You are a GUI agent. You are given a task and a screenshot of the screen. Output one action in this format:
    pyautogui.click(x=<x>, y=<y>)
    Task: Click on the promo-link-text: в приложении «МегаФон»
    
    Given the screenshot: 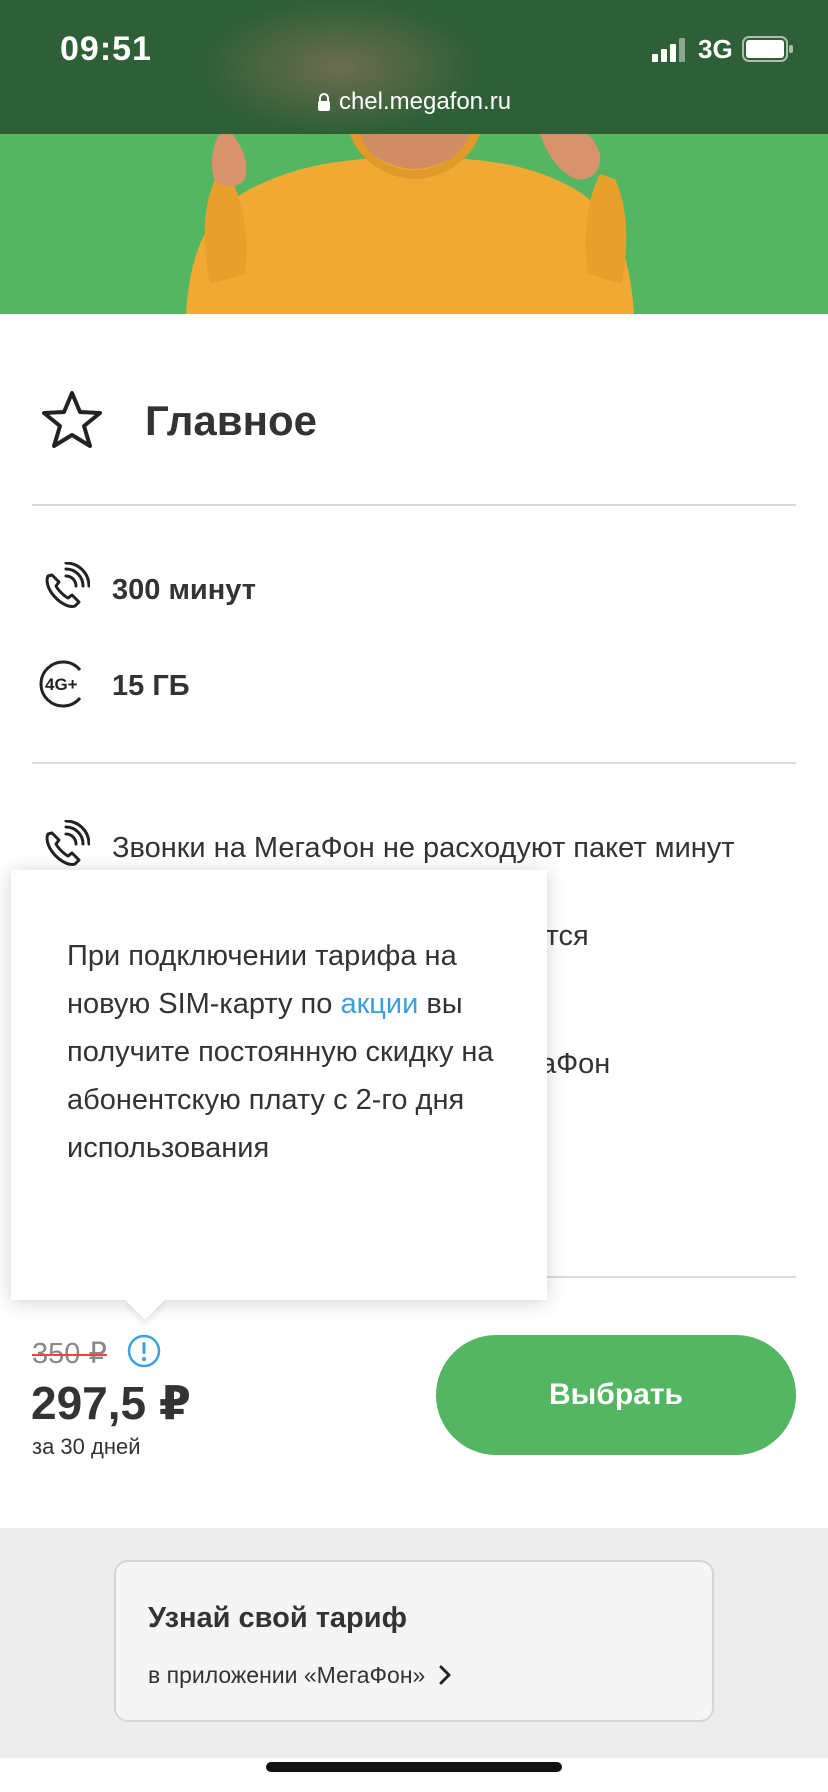 What is the action you would take?
    pyautogui.click(x=287, y=1675)
    